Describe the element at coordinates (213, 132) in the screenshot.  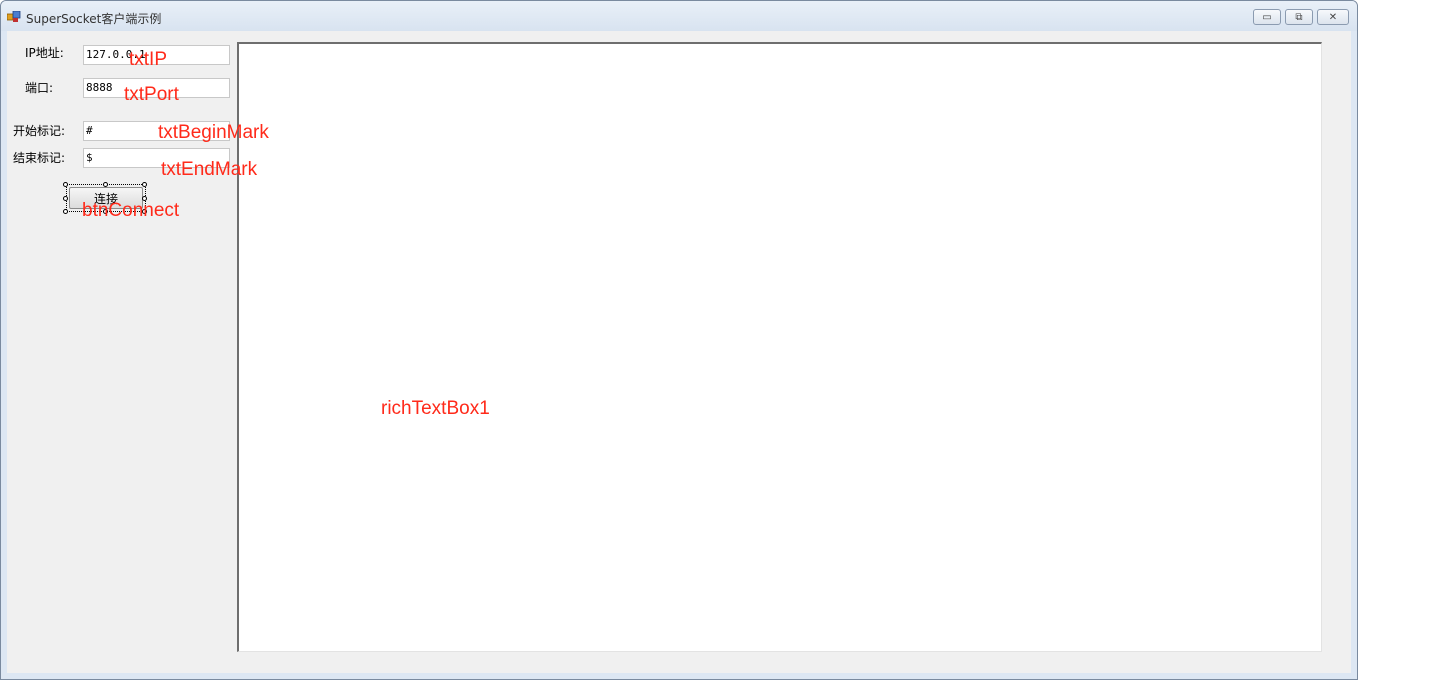
I see `annotation-txt-begin-mark: txtBeginMark` at that location.